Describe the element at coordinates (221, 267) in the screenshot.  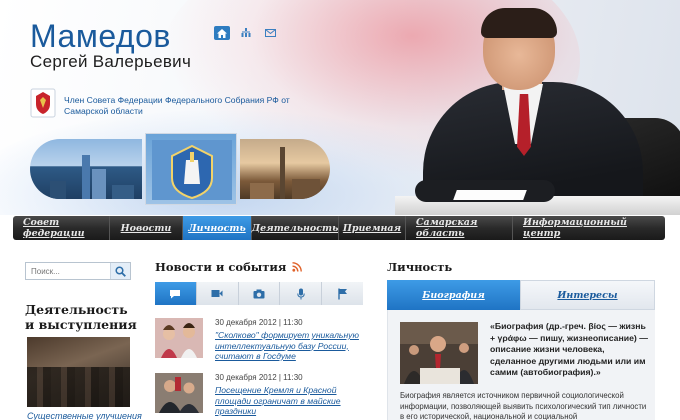
I see `news-heading: Новости и события` at that location.